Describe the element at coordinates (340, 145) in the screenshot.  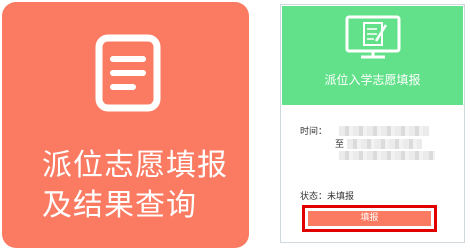
I see `to-label: 至` at that location.